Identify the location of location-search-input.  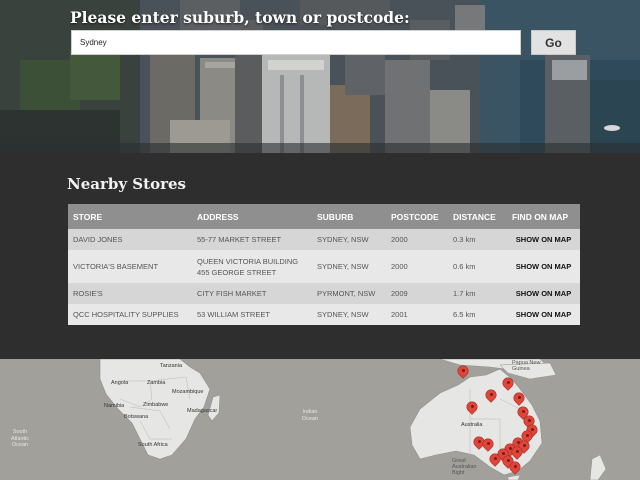
(296, 42).